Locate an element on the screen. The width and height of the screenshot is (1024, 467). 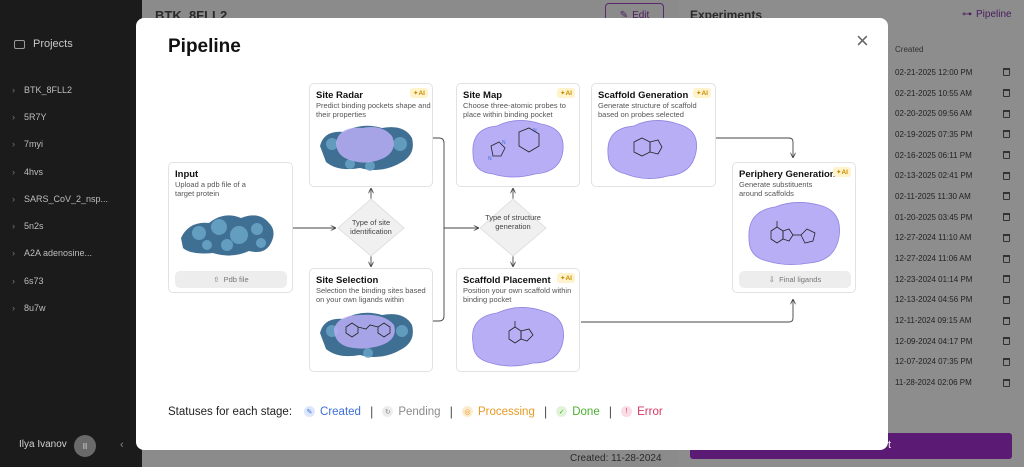
experiment-created-date: 02-20-2025 09:56 AM is located at coordinates (933, 114).